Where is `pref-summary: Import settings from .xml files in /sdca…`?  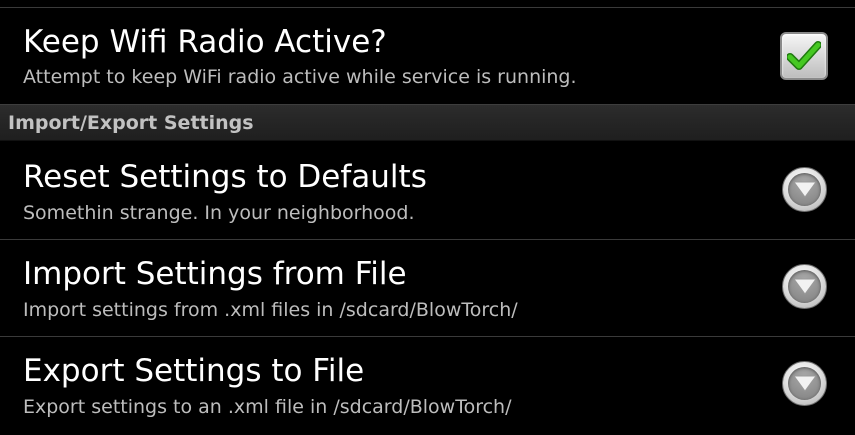
pref-summary: Import settings from .xml files in /sdca… is located at coordinates (270, 310).